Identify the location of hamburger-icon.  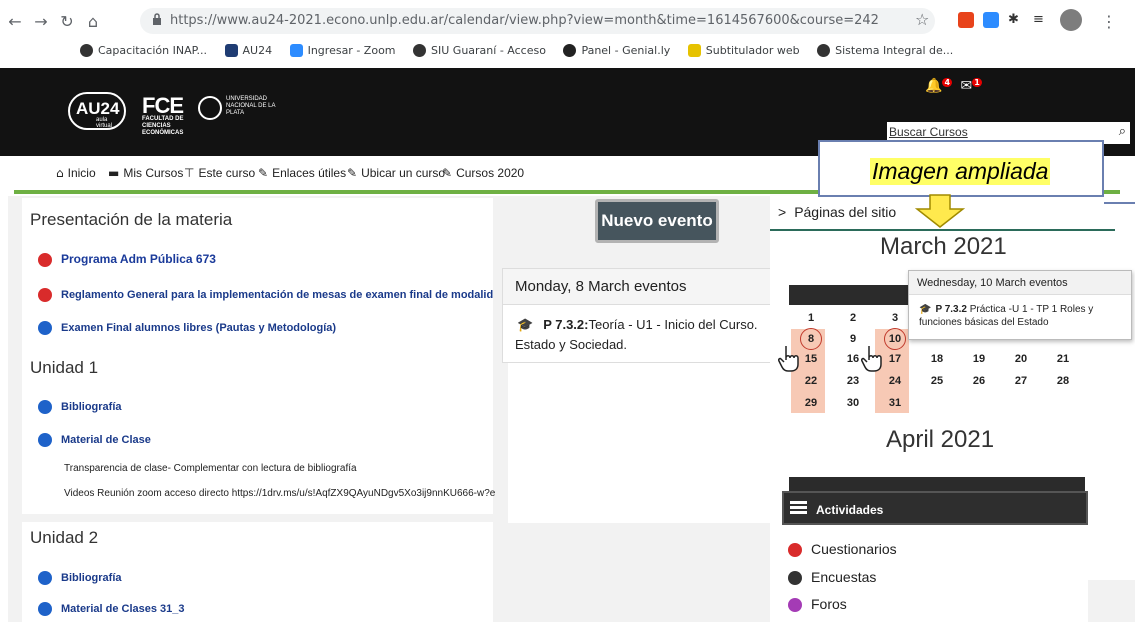
(798, 502).